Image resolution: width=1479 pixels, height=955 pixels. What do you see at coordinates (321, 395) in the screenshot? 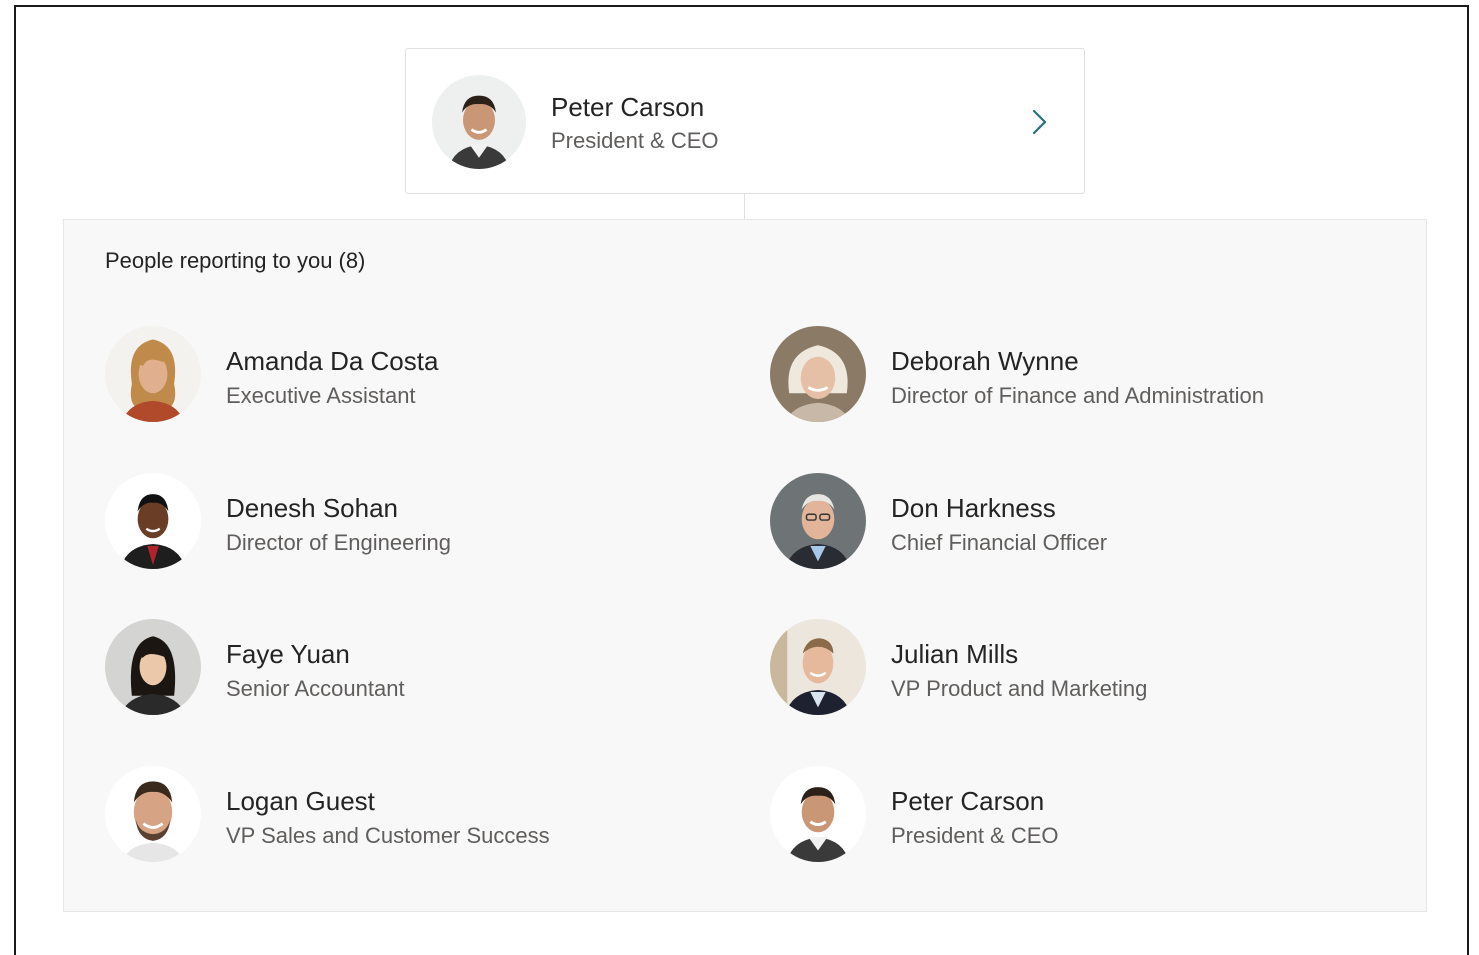
I see `report-title: Executive Assistant` at bounding box center [321, 395].